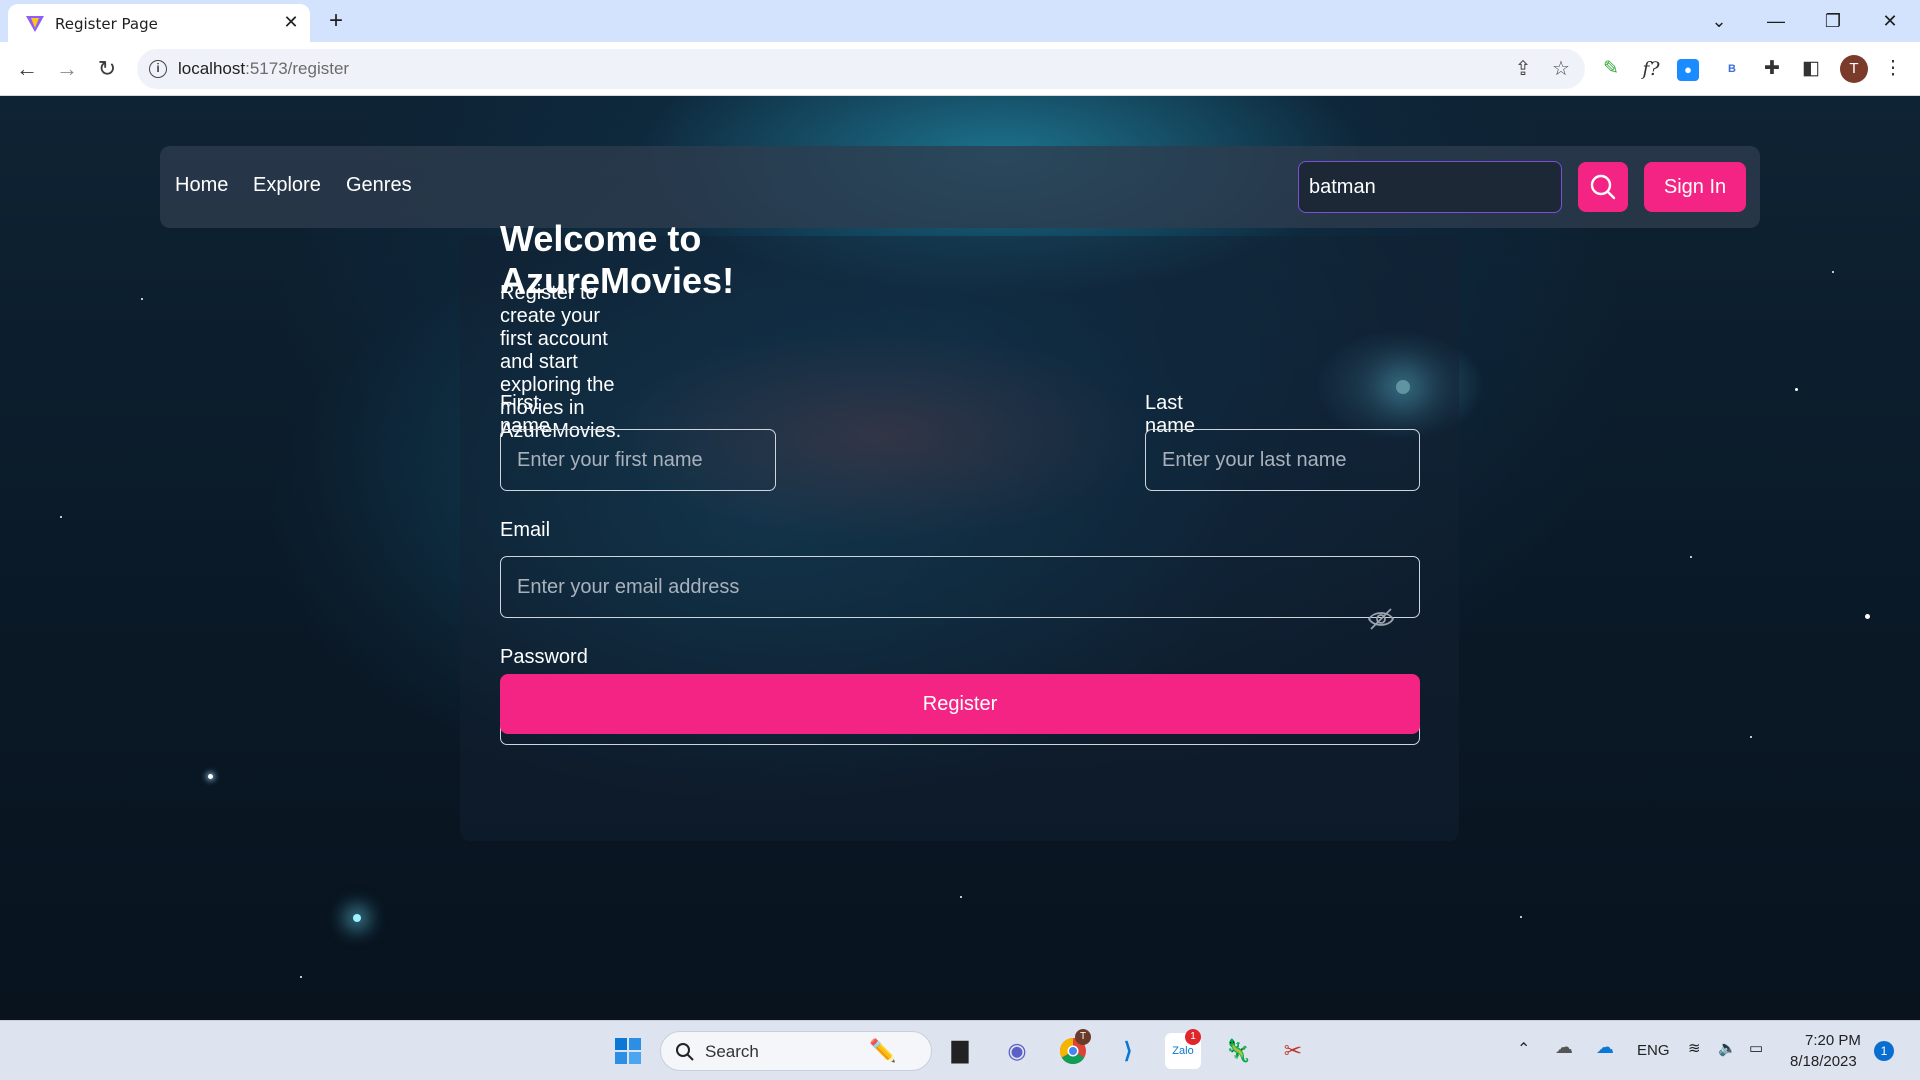  I want to click on nav-link-genres: Genres, so click(379, 185).